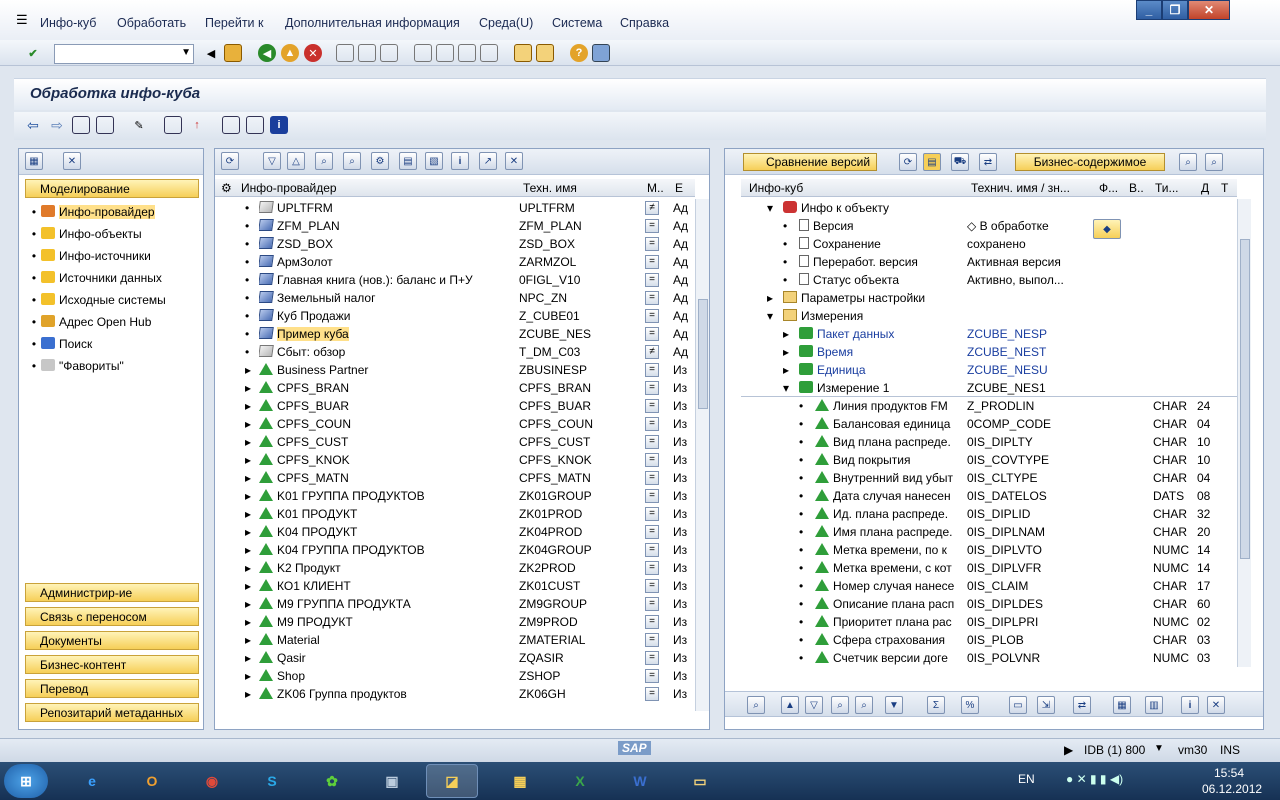 The width and height of the screenshot is (1280, 800). Describe the element at coordinates (889, 550) in the screenshot. I see `detail-node-label: Метка времени, по к` at that location.